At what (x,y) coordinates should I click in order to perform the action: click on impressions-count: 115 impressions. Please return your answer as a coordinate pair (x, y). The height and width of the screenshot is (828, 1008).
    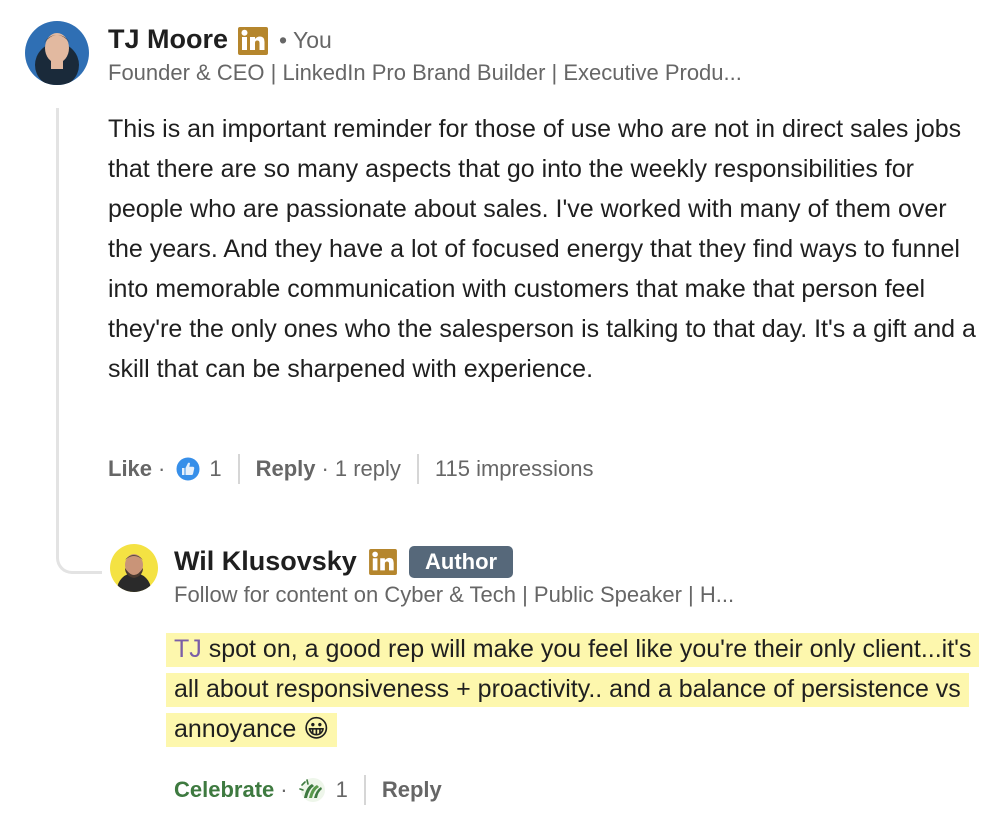
    Looking at the image, I should click on (514, 469).